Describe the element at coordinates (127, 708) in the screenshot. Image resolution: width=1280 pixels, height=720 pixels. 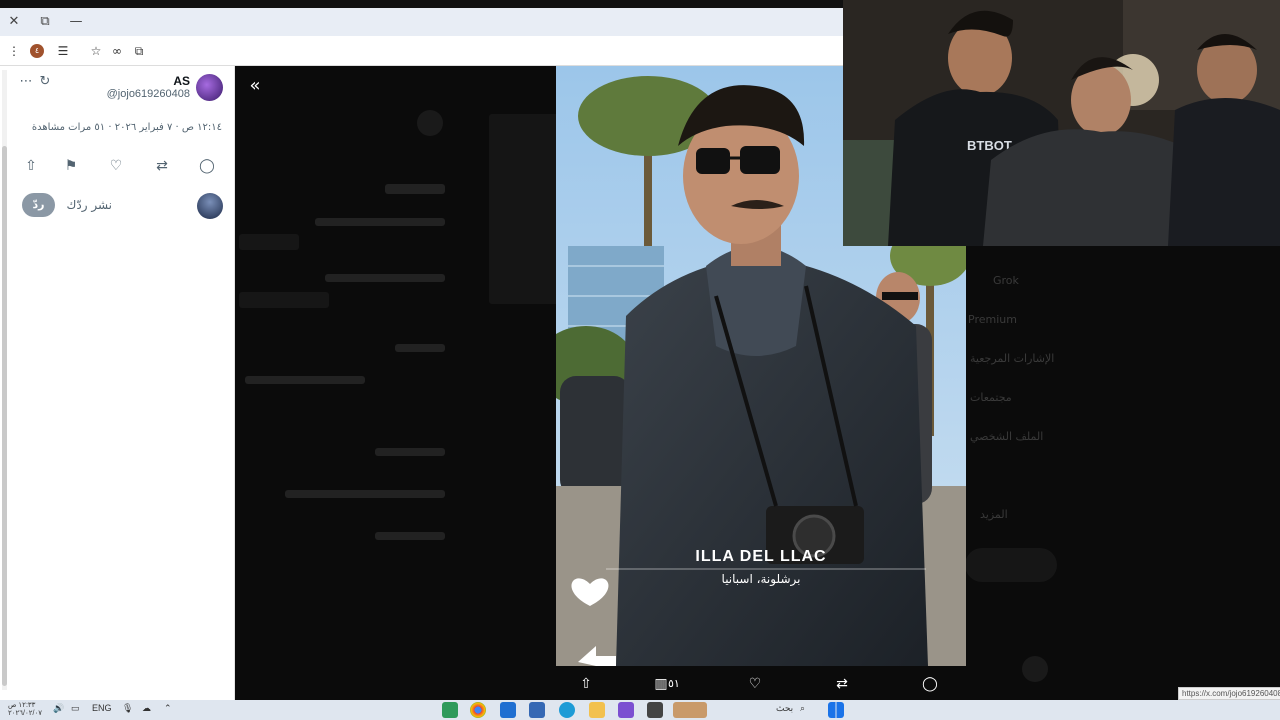
I see `microphone-icon: 🎙` at that location.